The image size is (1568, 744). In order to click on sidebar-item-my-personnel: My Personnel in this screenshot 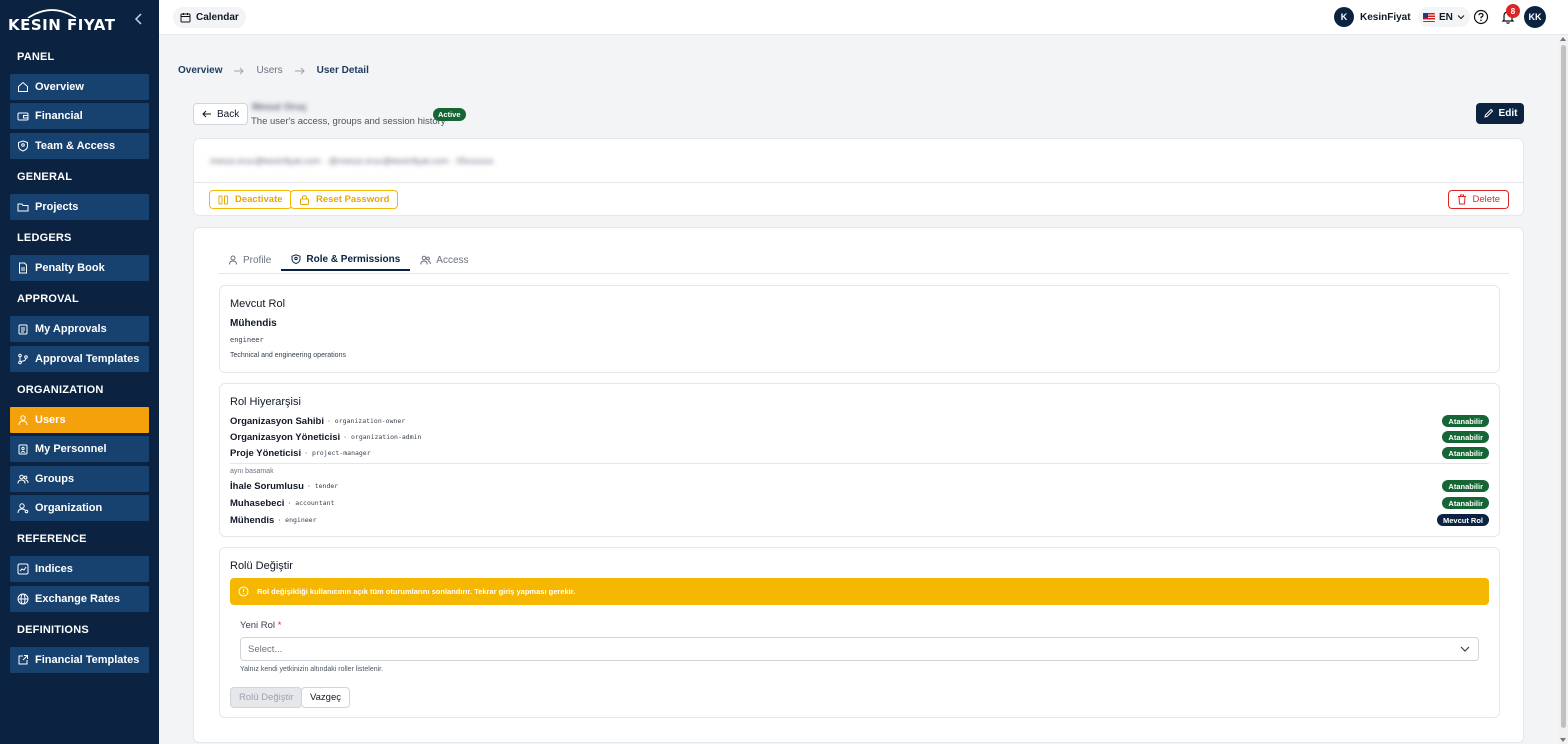, I will do `click(79, 449)`.